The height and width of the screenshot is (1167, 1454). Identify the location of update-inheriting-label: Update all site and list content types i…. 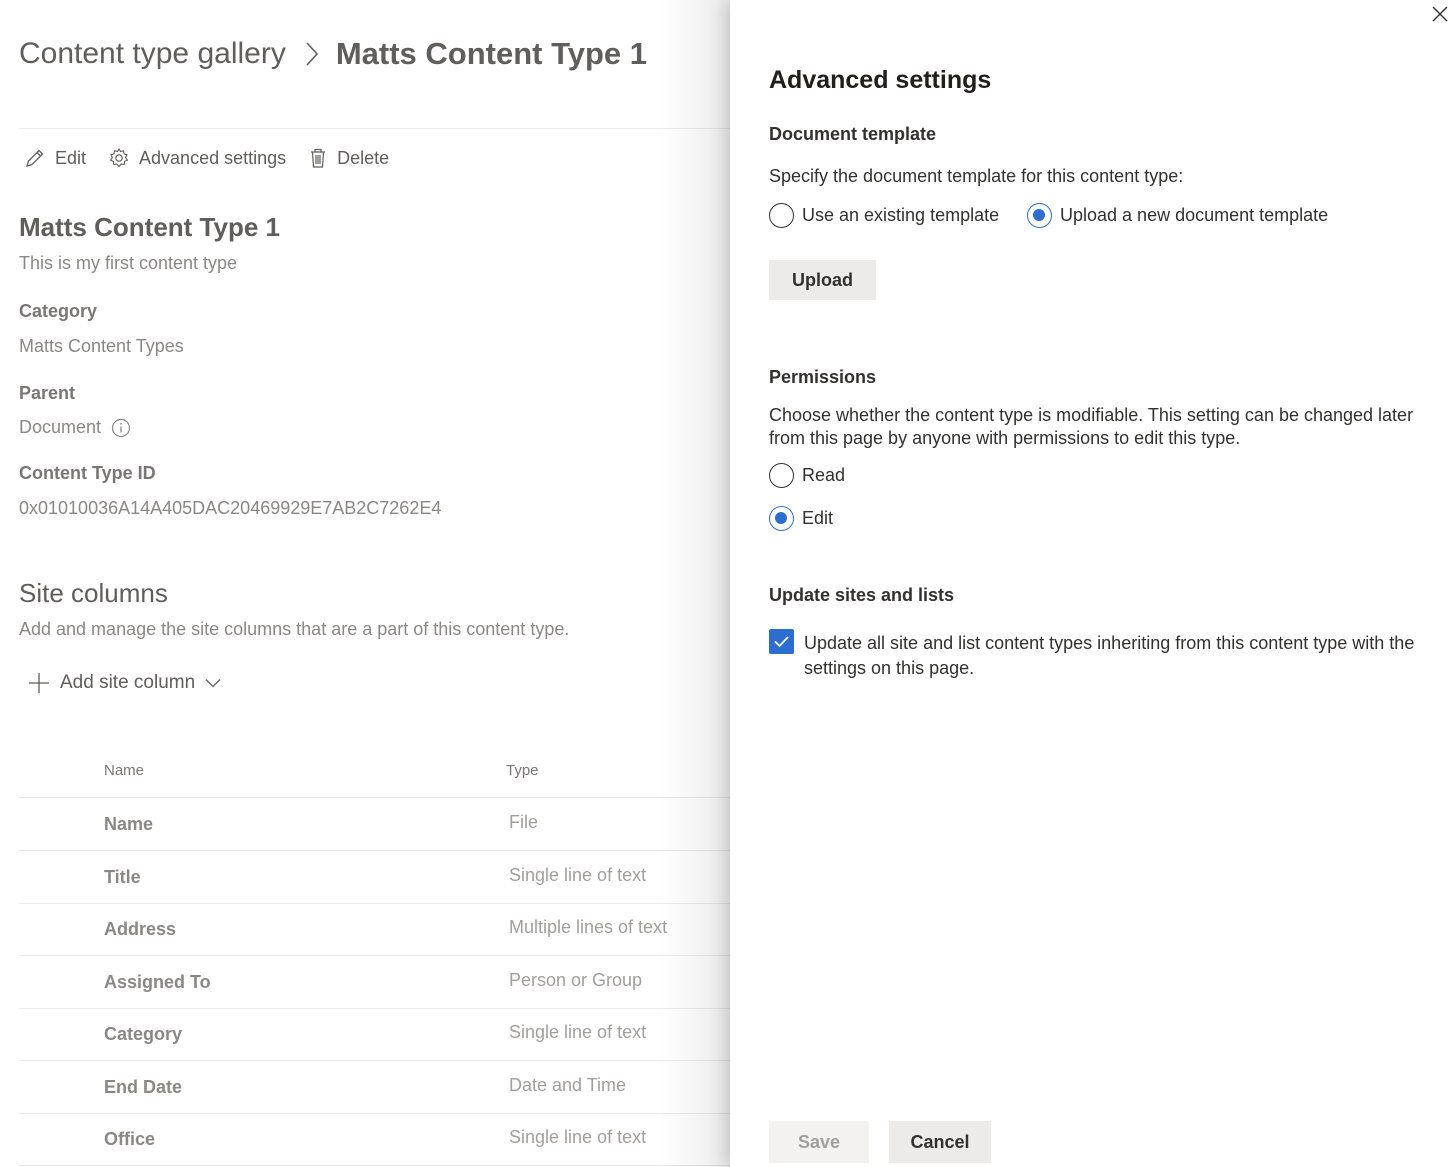
(1114, 656).